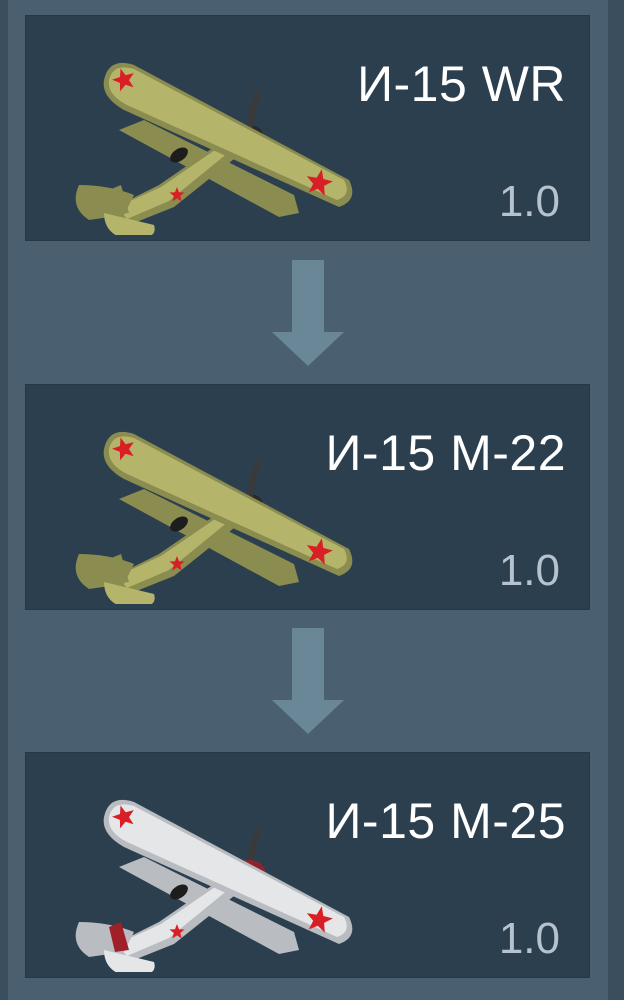 The height and width of the screenshot is (1000, 624). I want to click on vehicle-name: И-15 WR, so click(461, 84).